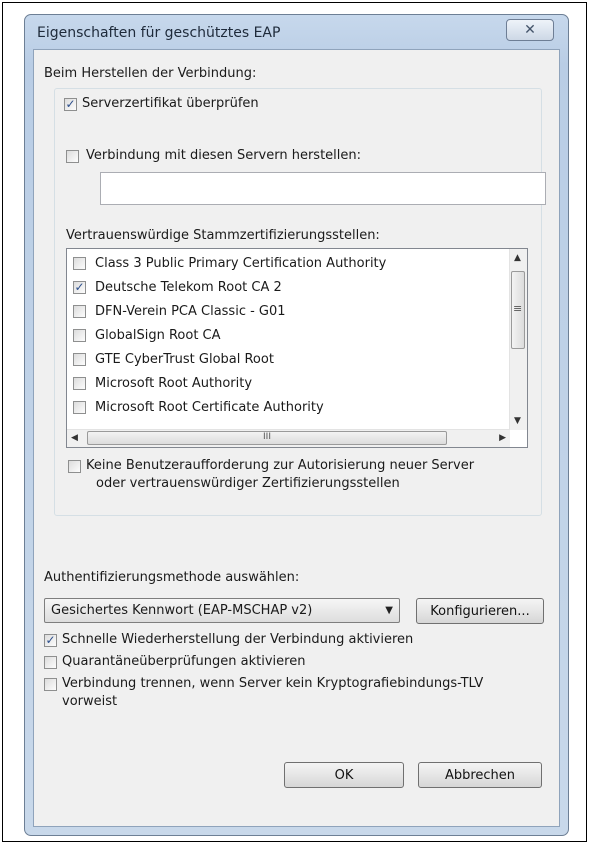 The image size is (591, 846). I want to click on verify-cert-label: Serverzertifikat überprüfen, so click(170, 103).